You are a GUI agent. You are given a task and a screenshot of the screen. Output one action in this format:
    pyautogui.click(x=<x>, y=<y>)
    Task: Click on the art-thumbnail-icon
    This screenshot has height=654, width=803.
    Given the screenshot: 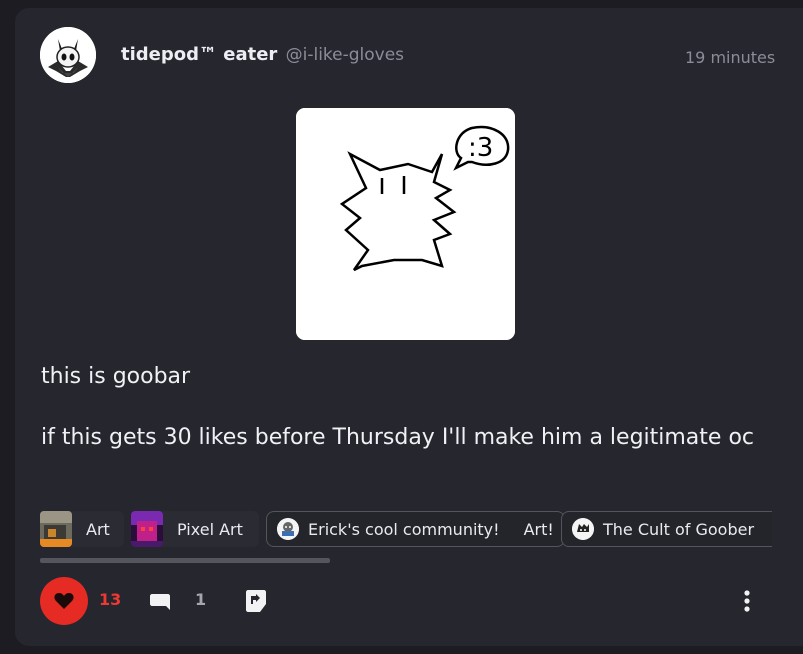 What is the action you would take?
    pyautogui.click(x=56, y=529)
    